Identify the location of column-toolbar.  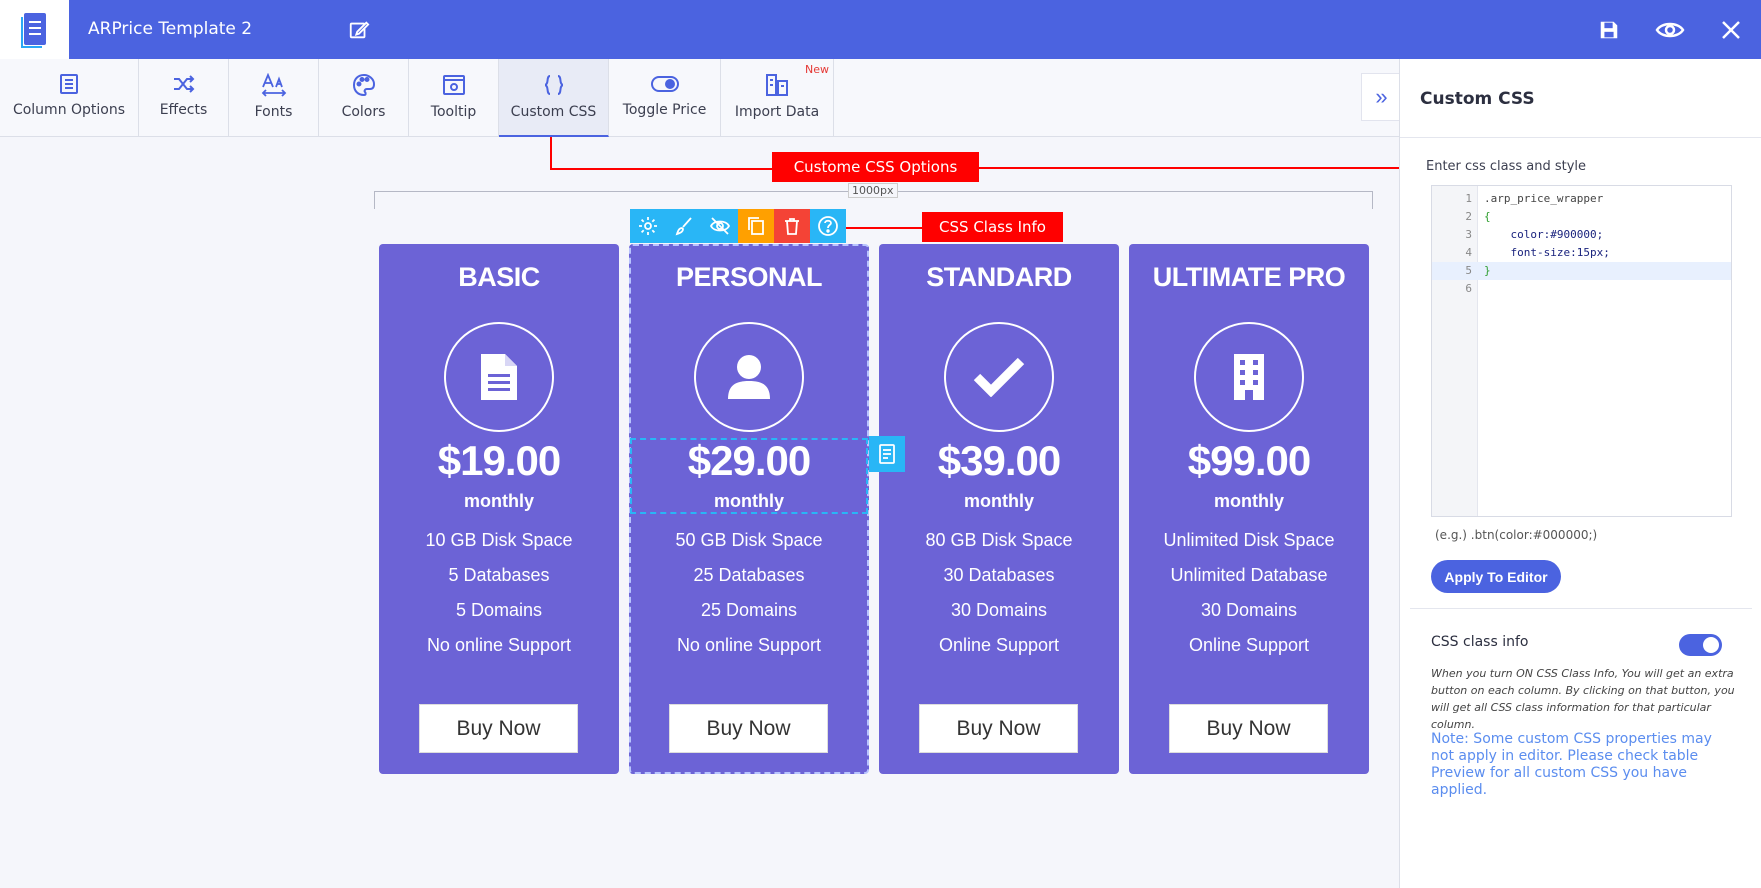
(738, 226).